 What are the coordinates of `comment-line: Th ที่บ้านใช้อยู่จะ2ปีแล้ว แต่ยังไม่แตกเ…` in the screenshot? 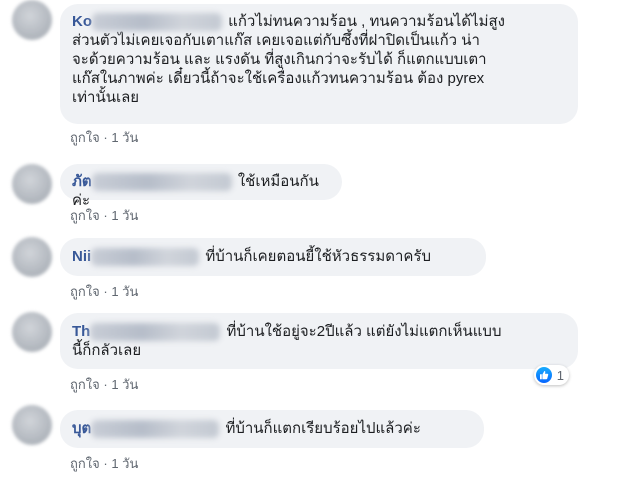 It's located at (319, 332).